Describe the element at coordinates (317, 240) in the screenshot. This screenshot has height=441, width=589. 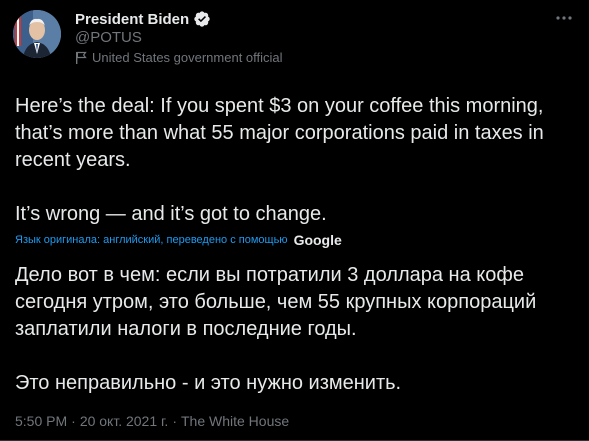
I see `google-logo: Google` at that location.